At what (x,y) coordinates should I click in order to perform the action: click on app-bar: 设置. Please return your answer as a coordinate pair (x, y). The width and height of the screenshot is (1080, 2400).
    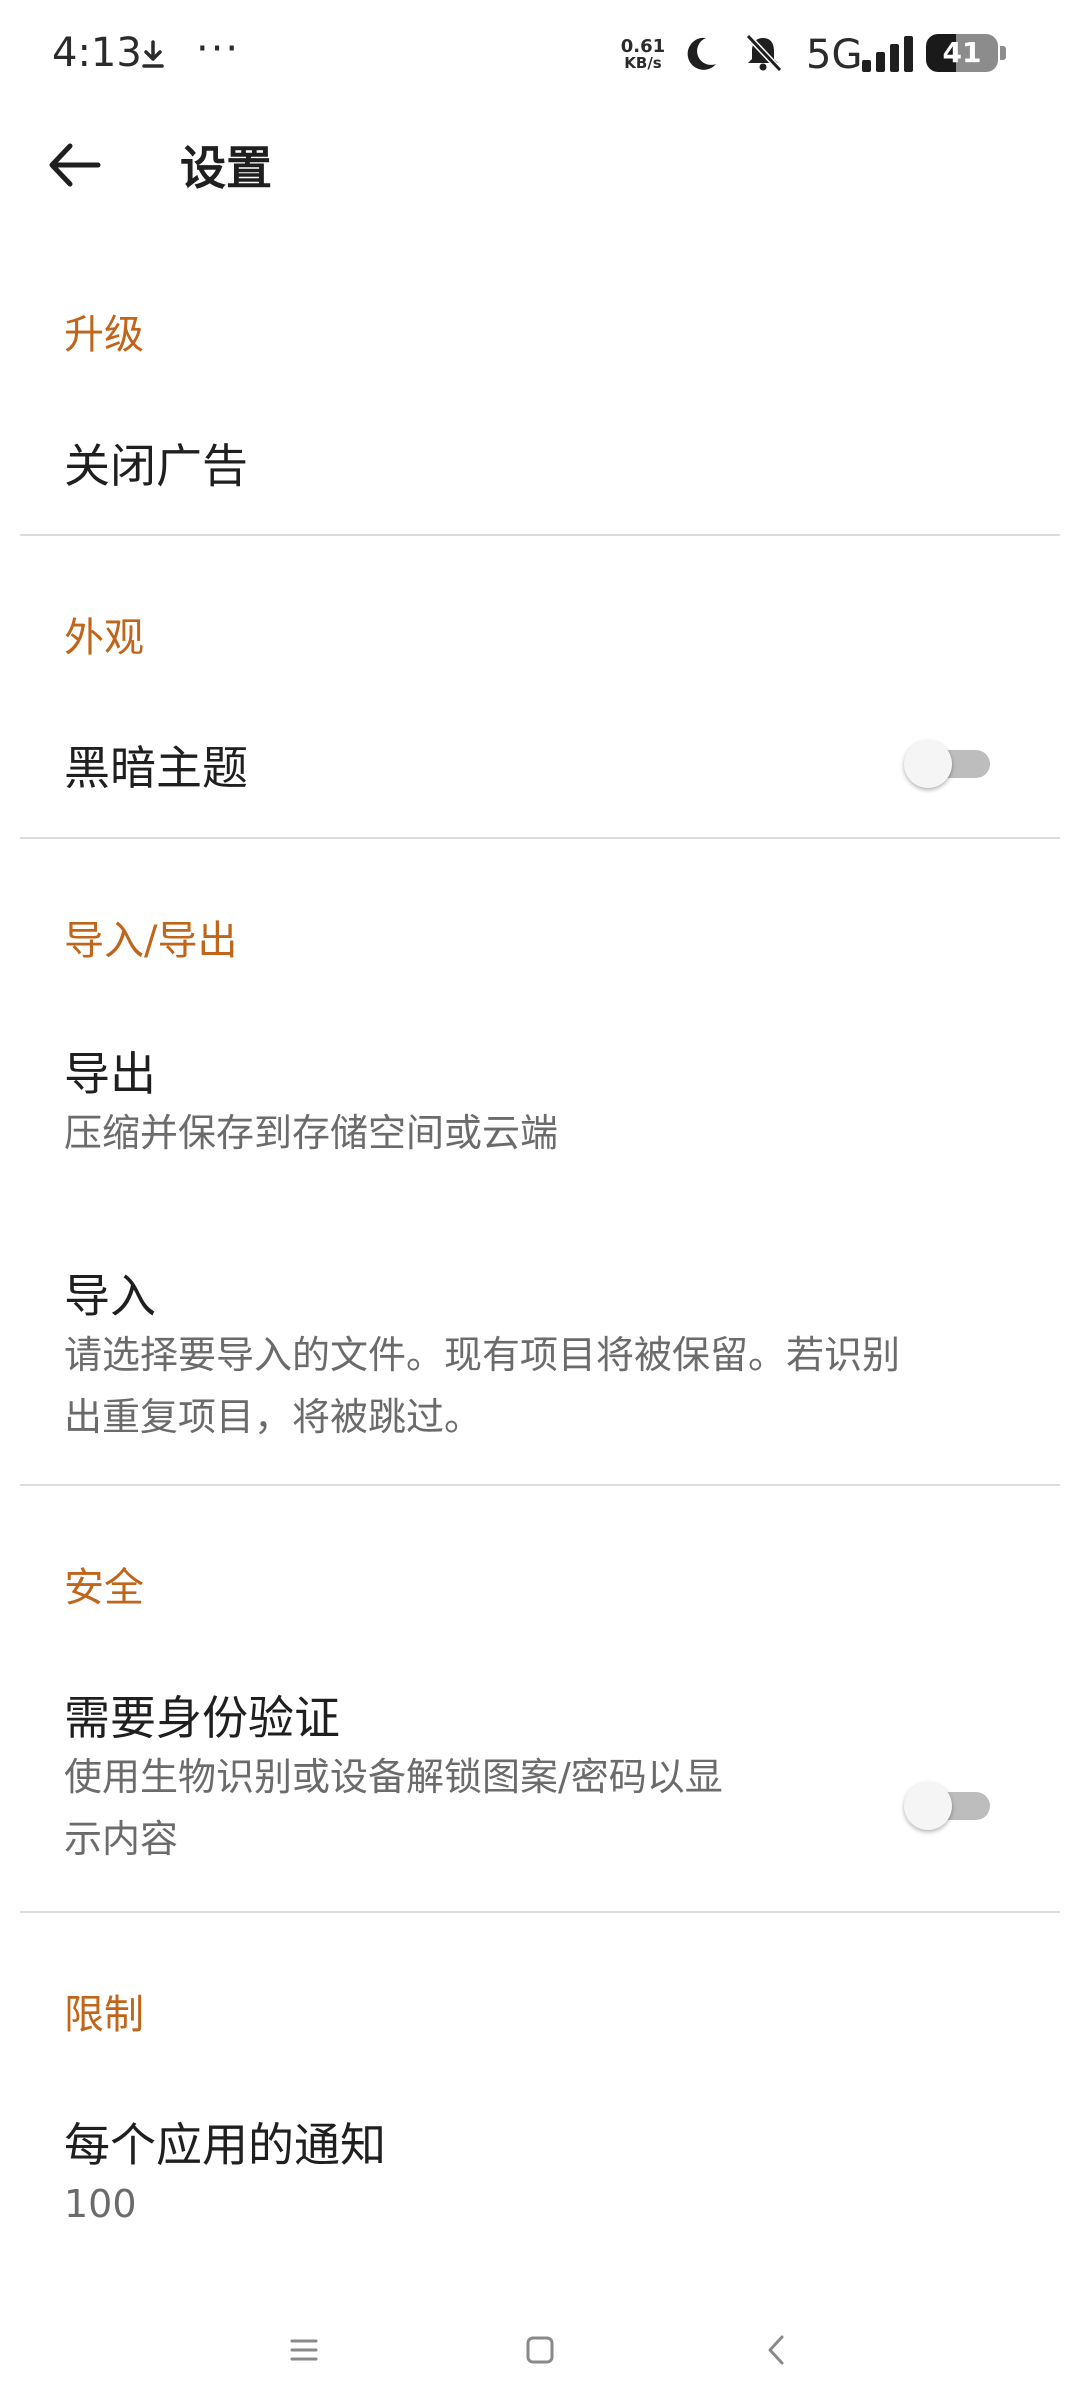
    Looking at the image, I should click on (540, 160).